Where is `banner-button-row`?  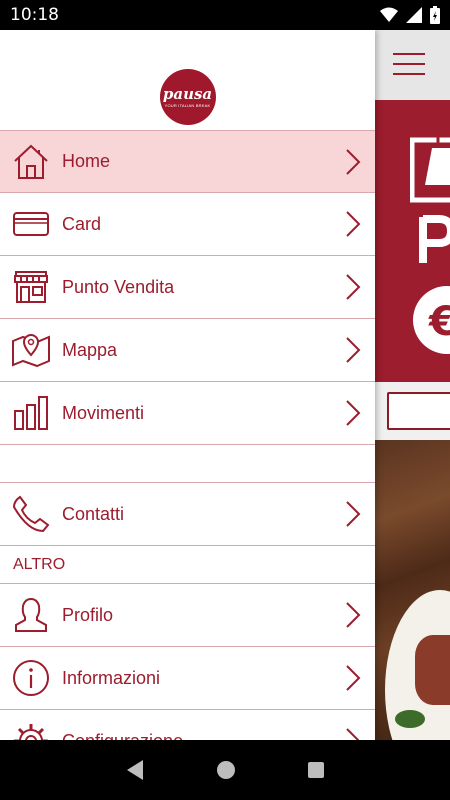
banner-button-row is located at coordinates (412, 411).